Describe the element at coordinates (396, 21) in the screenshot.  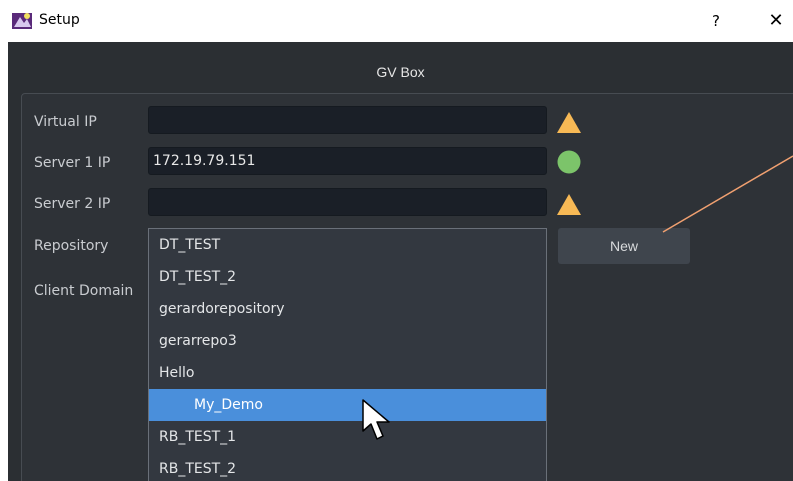
I see `title-bar: Setup ? ✕` at that location.